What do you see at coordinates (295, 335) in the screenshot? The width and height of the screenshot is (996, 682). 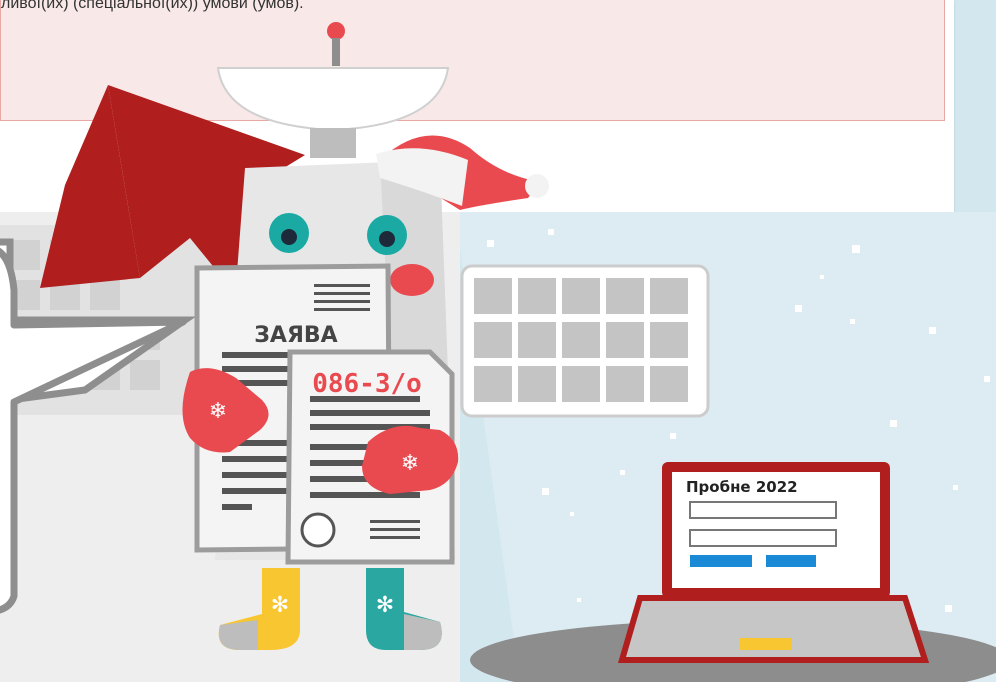 I see `application-doc-title: ЗАЯВА` at bounding box center [295, 335].